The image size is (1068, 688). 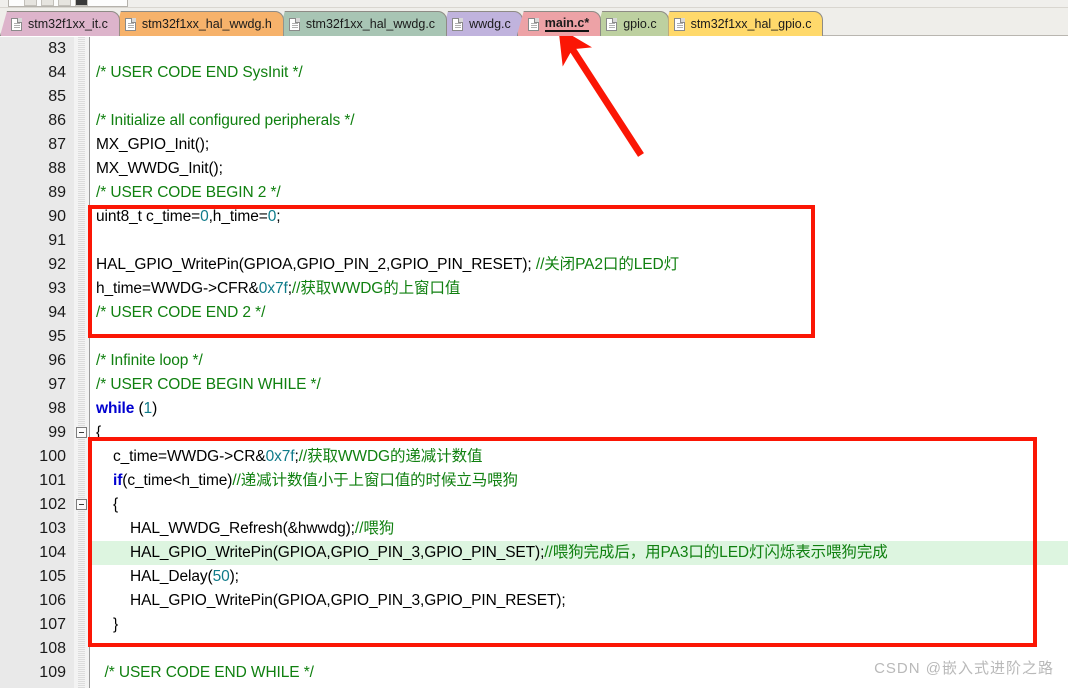 I want to click on line-number: 109, so click(x=52, y=672).